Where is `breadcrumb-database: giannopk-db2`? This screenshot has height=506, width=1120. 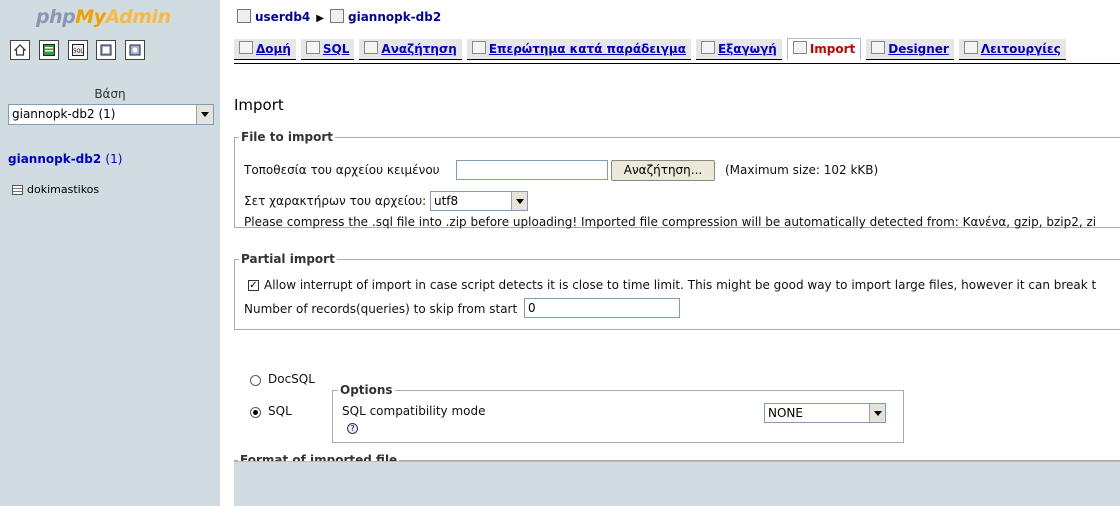 breadcrumb-database: giannopk-db2 is located at coordinates (394, 17).